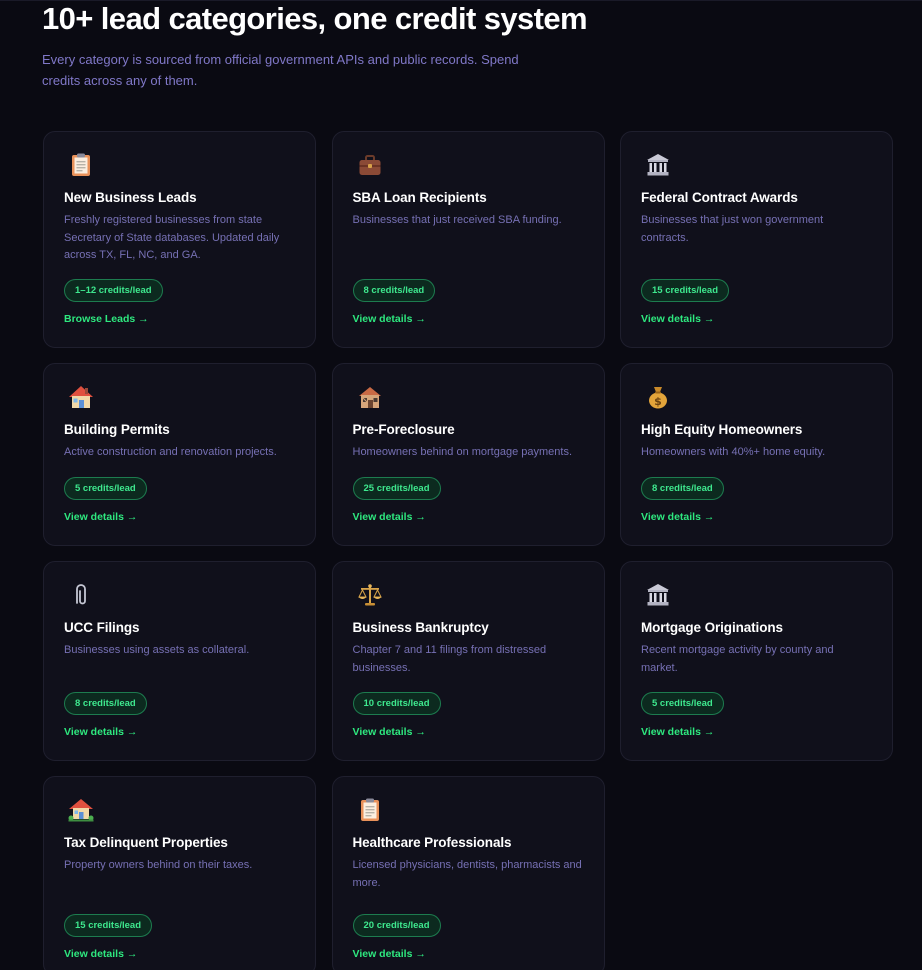 Image resolution: width=922 pixels, height=970 pixels. I want to click on card-title: Federal Contract Awards, so click(719, 197).